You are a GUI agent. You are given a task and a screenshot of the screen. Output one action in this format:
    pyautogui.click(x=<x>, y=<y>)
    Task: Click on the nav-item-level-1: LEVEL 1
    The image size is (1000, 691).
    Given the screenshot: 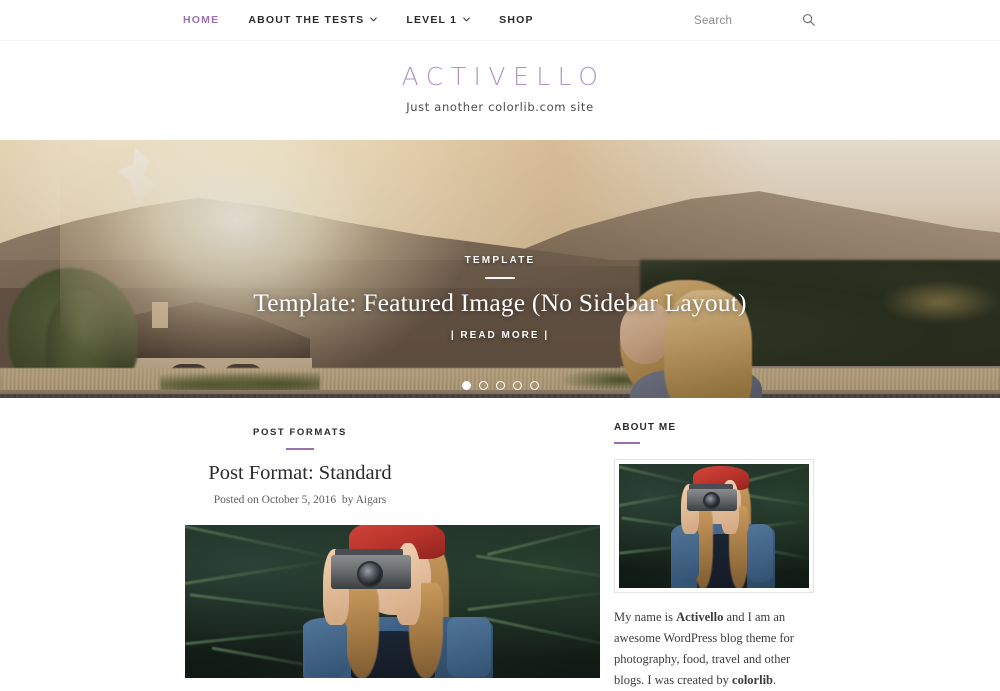 What is the action you would take?
    pyautogui.click(x=446, y=20)
    